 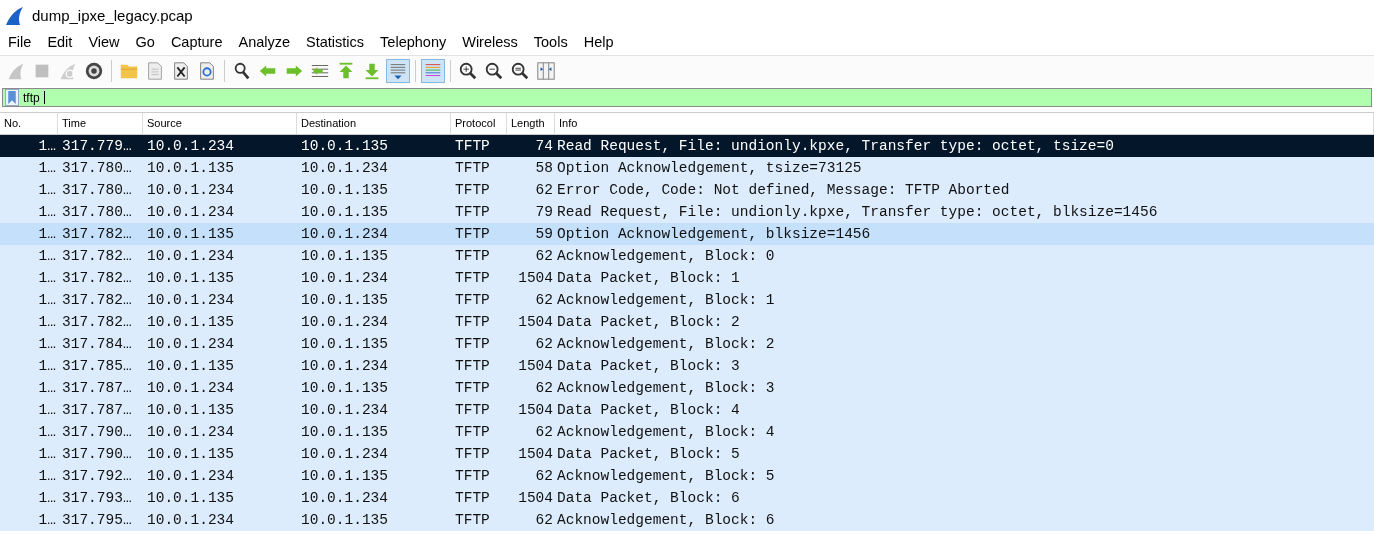 What do you see at coordinates (687, 212) in the screenshot?
I see `packet-row: 1… 317.780… 10.0.1.234 10.0.1.135 TFTP 79 Read Request, File: undionly.kpxe, Transfer type: octet, blksize=1456` at bounding box center [687, 212].